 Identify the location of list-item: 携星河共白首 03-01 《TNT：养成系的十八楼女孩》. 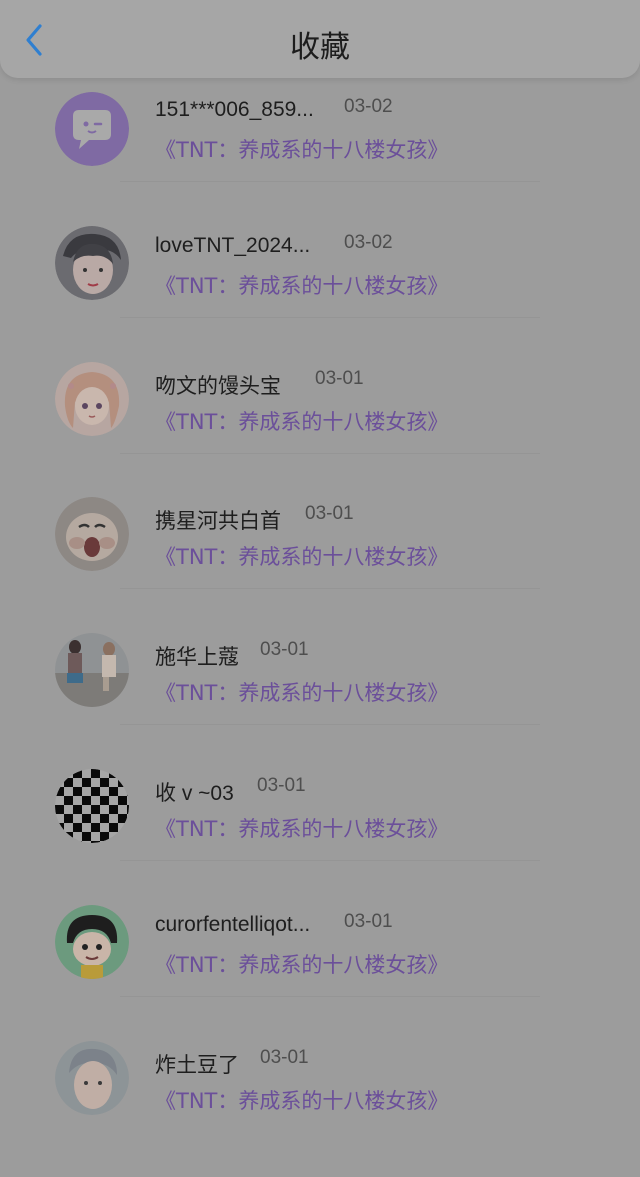
(320, 565).